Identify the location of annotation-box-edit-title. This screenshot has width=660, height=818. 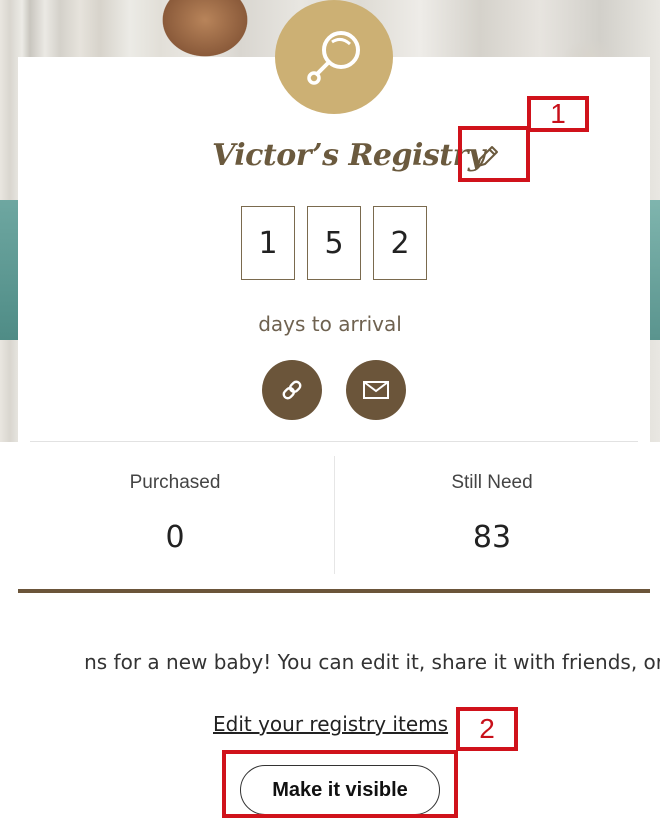
(494, 154).